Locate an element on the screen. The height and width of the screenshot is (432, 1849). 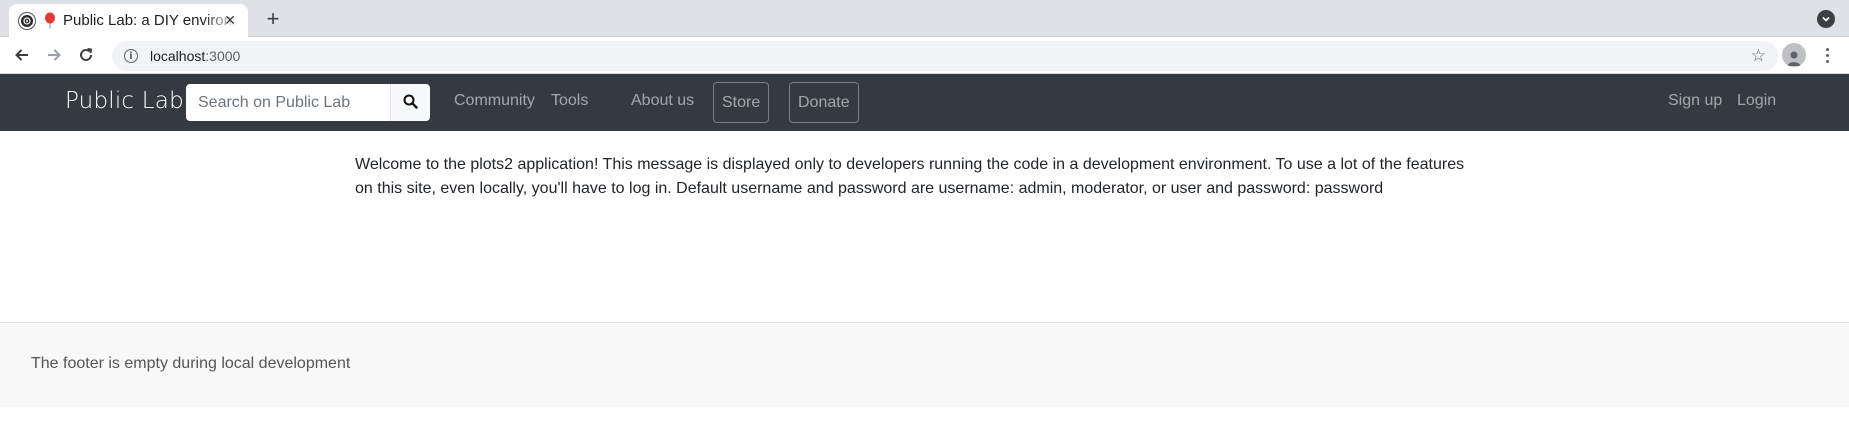
browser-toolbar: i localhost:3000 ☆ is located at coordinates (924, 55).